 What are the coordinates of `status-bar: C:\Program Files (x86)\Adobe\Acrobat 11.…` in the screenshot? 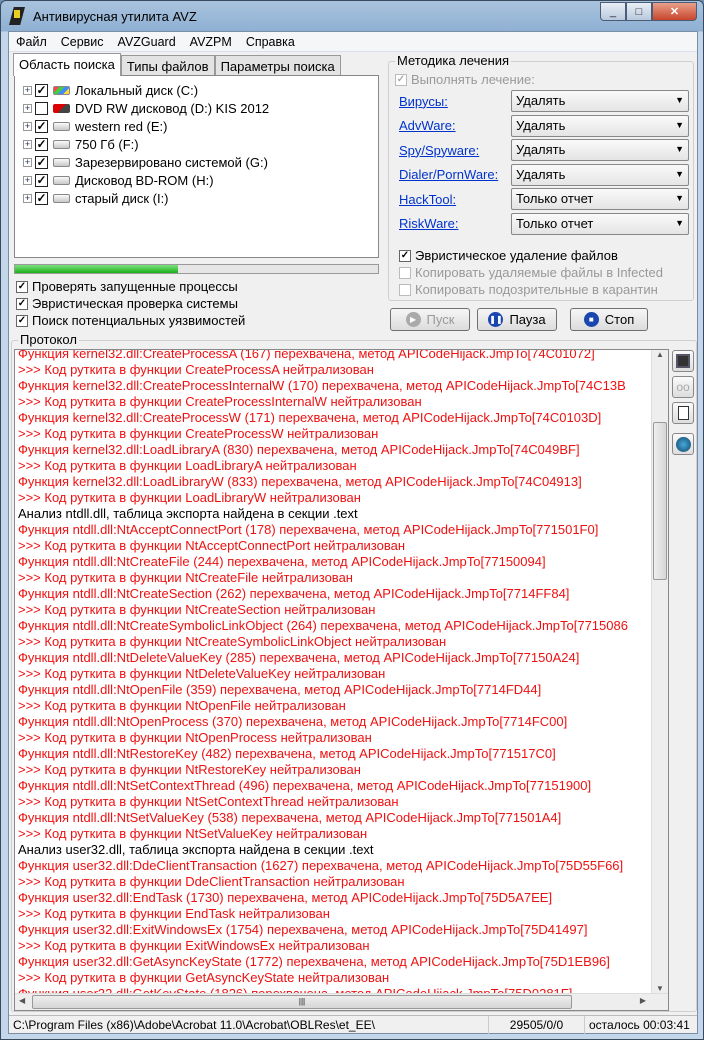 It's located at (353, 1025).